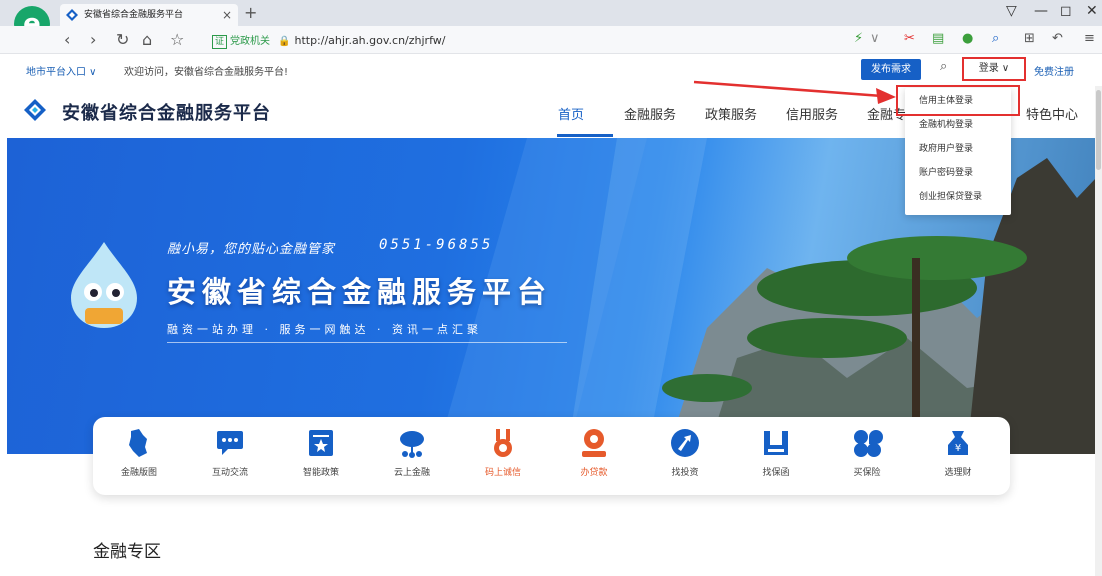  What do you see at coordinates (206, 72) in the screenshot?
I see `welcome-text: 欢迎访问，安徽省综合金融服务平台!` at bounding box center [206, 72].